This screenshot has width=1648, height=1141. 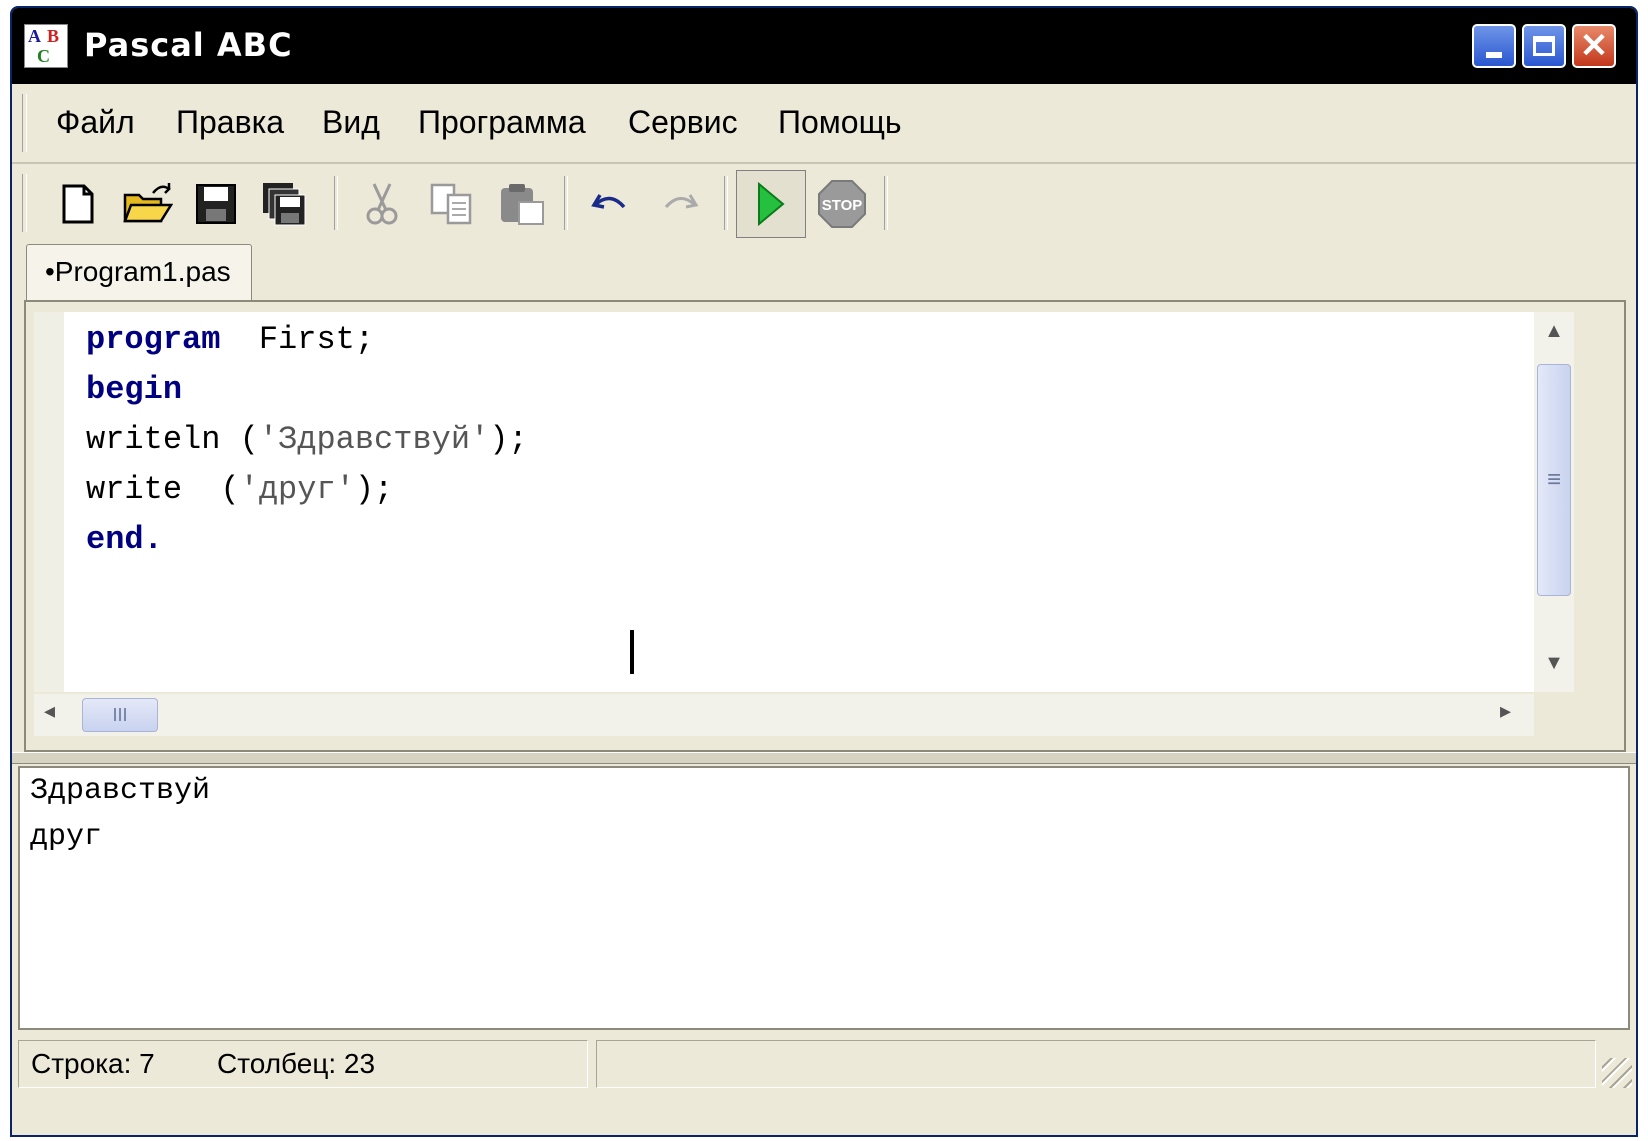 What do you see at coordinates (824, 272) in the screenshot?
I see `tab-strip: •Program1.pas` at bounding box center [824, 272].